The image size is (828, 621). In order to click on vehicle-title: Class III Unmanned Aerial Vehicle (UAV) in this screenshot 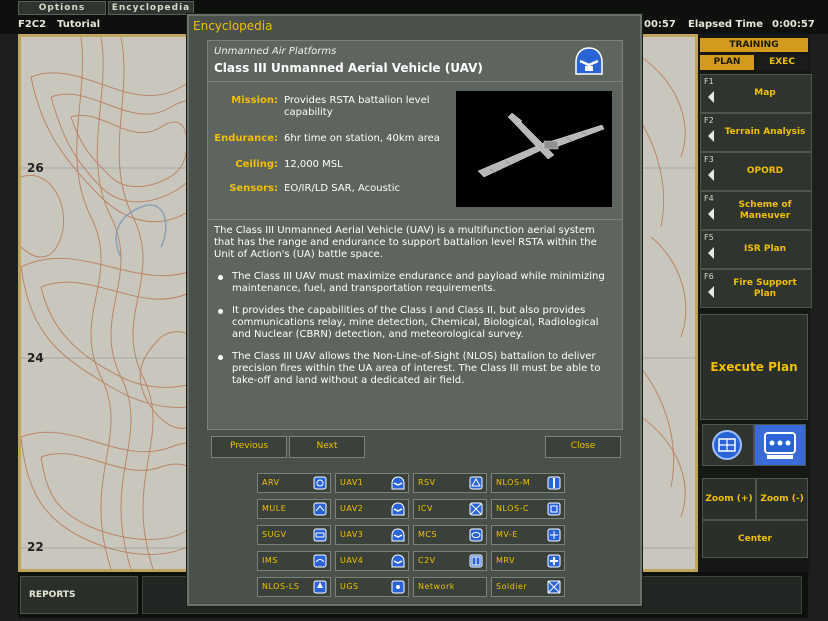, I will do `click(348, 68)`.